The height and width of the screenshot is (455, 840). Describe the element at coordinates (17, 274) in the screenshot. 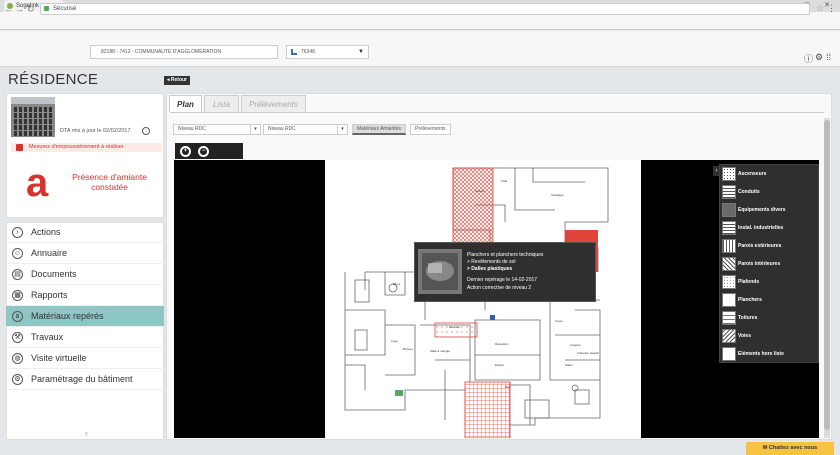

I see `document-icon: ▤` at that location.